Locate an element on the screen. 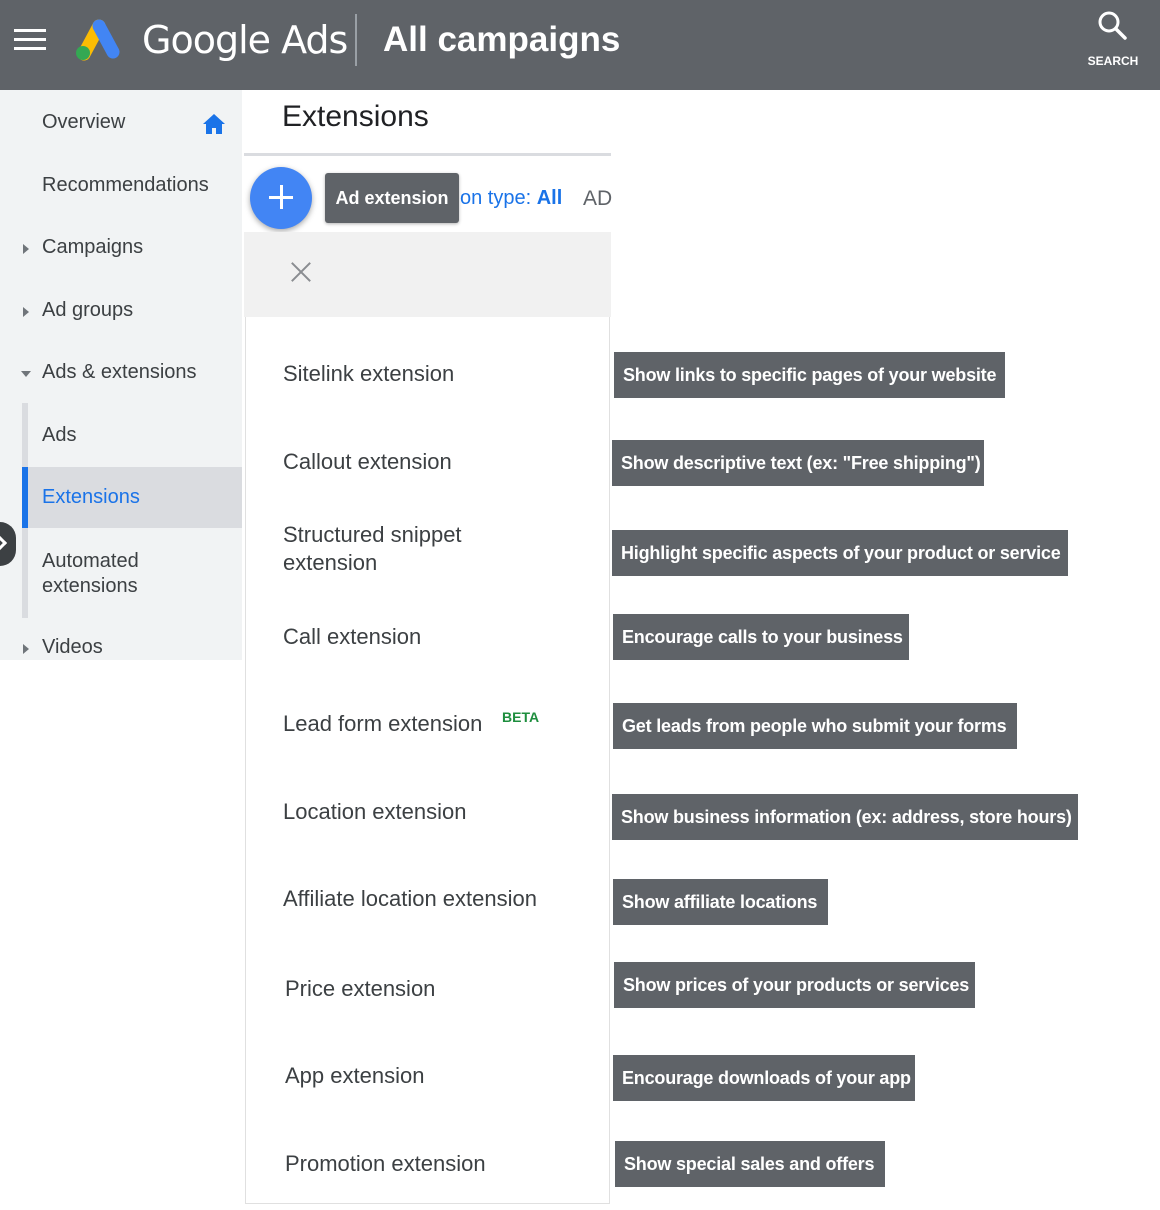 The height and width of the screenshot is (1210, 1160). fab-tooltip: Ad extension is located at coordinates (392, 198).